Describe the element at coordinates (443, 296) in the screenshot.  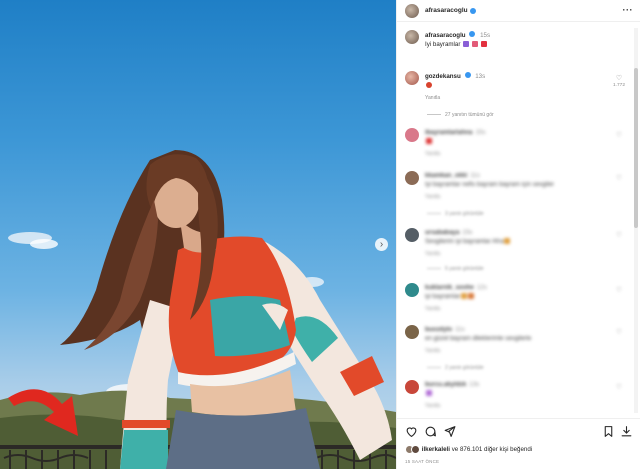
I see `comment-text: iyi bayramlar` at that location.